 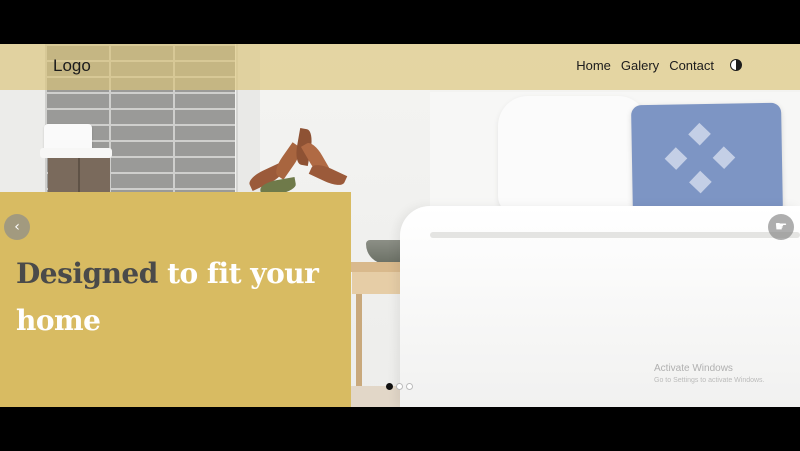 I want to click on logo: Logo, so click(x=72, y=66).